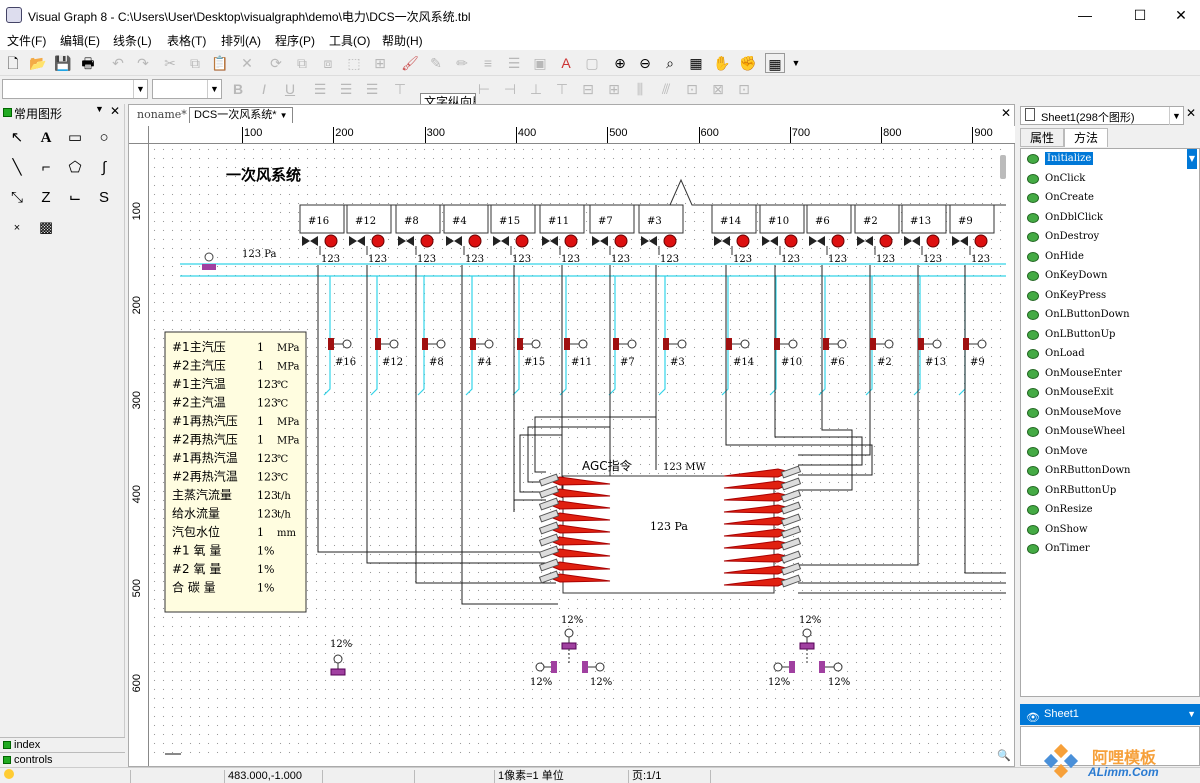 This screenshot has height=783, width=1200. What do you see at coordinates (775, 63) in the screenshot?
I see `grid-icon: ▦` at bounding box center [775, 63].